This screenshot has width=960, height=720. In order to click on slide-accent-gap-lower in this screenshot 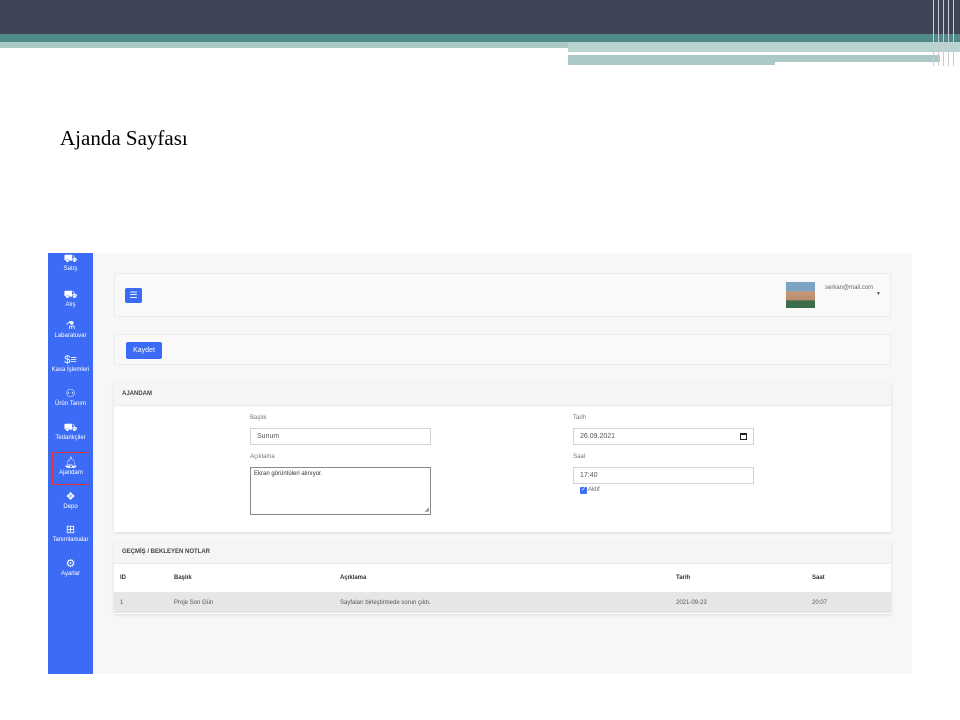, I will do `click(857, 63)`.